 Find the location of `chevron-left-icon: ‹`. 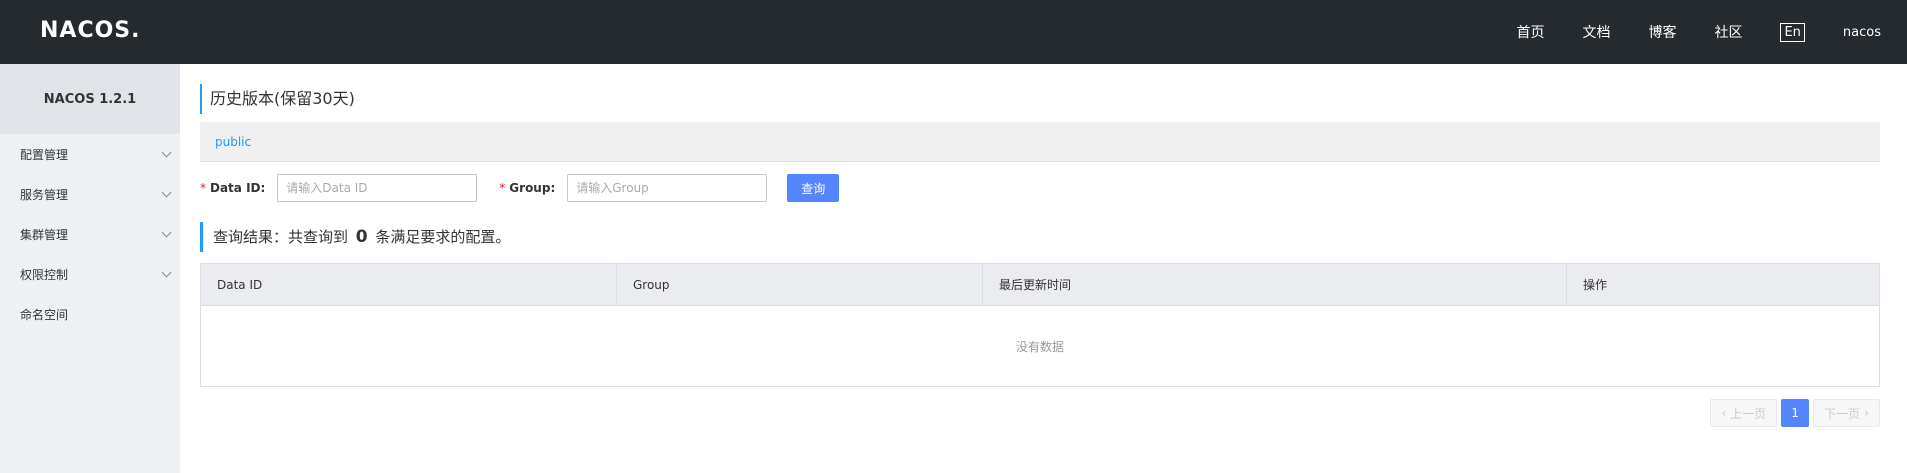

chevron-left-icon: ‹ is located at coordinates (1724, 413).